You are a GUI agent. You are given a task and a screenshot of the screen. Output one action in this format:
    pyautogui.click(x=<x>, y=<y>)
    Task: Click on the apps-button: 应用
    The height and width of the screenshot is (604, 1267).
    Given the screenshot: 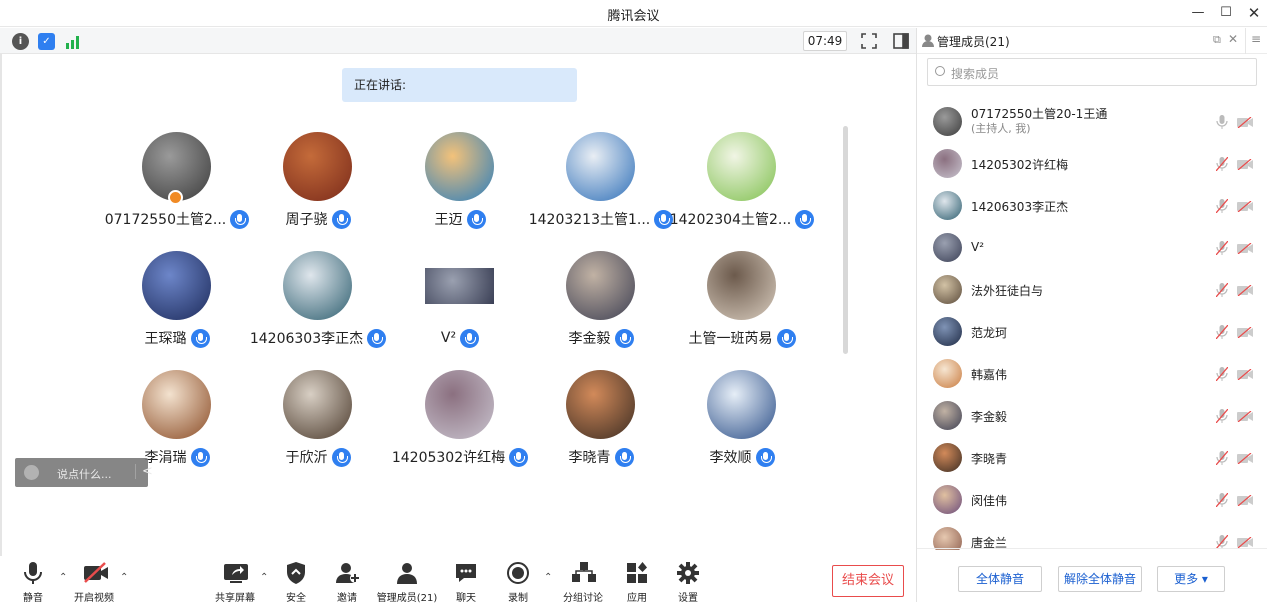 What is the action you would take?
    pyautogui.click(x=637, y=583)
    